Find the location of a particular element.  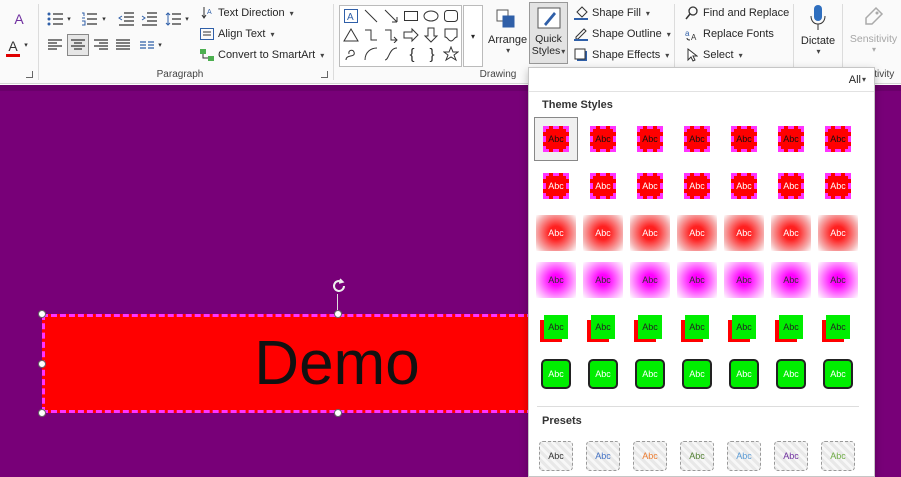

paragraph-dialog-launcher is located at coordinates (324, 74).